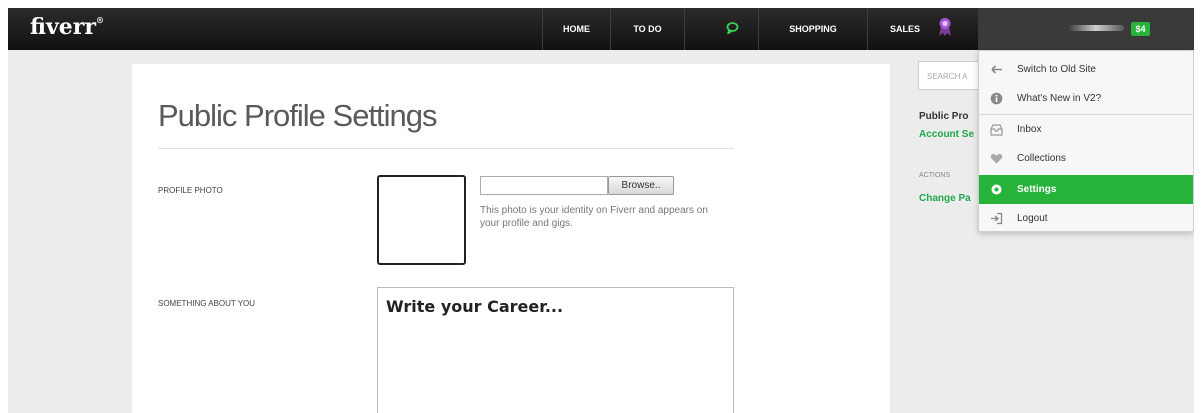 This screenshot has height=413, width=1202. Describe the element at coordinates (952, 75) in the screenshot. I see `search-input: SEARCH A` at that location.